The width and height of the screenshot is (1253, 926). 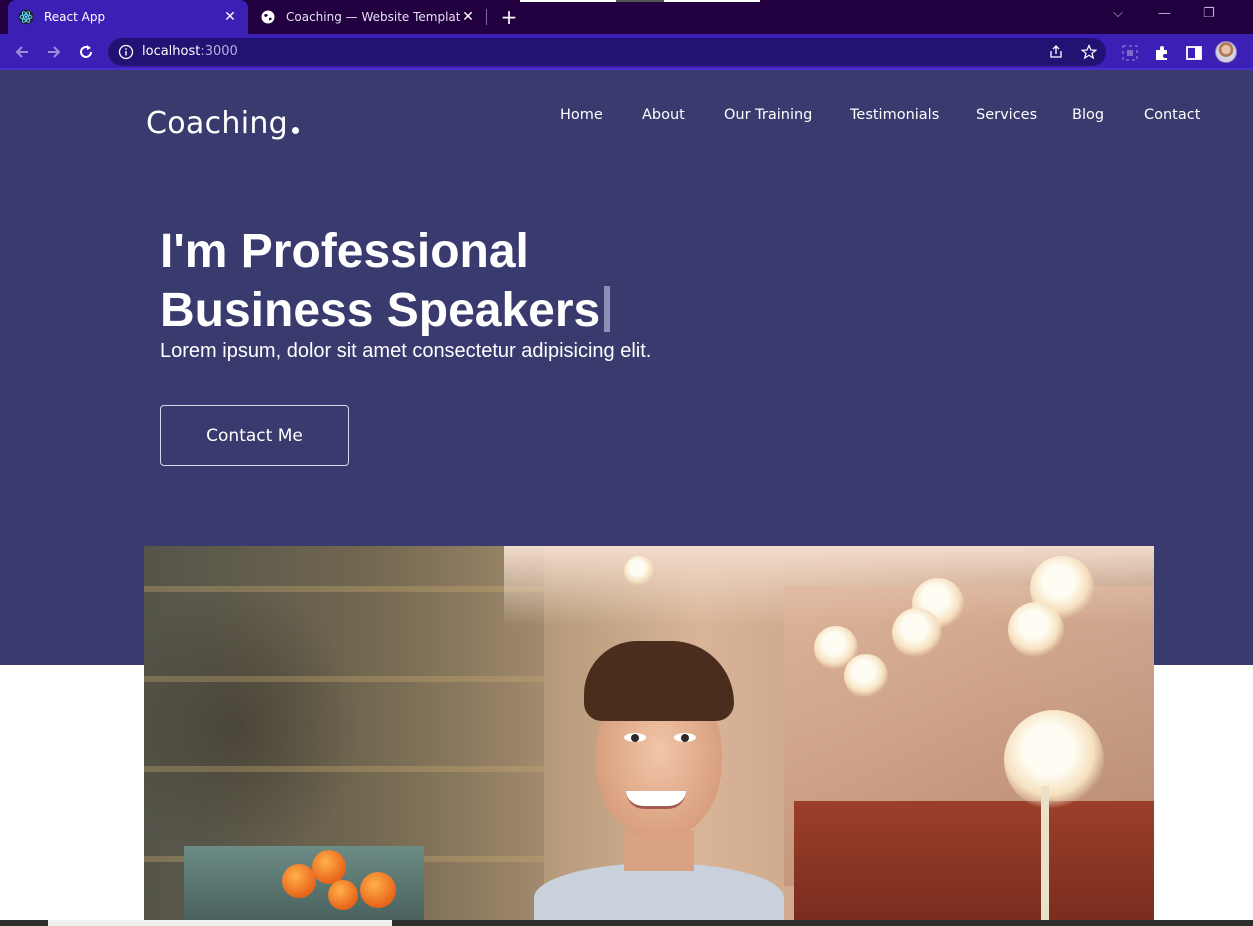 I want to click on nav-link-our-training: Our Training, so click(x=768, y=115).